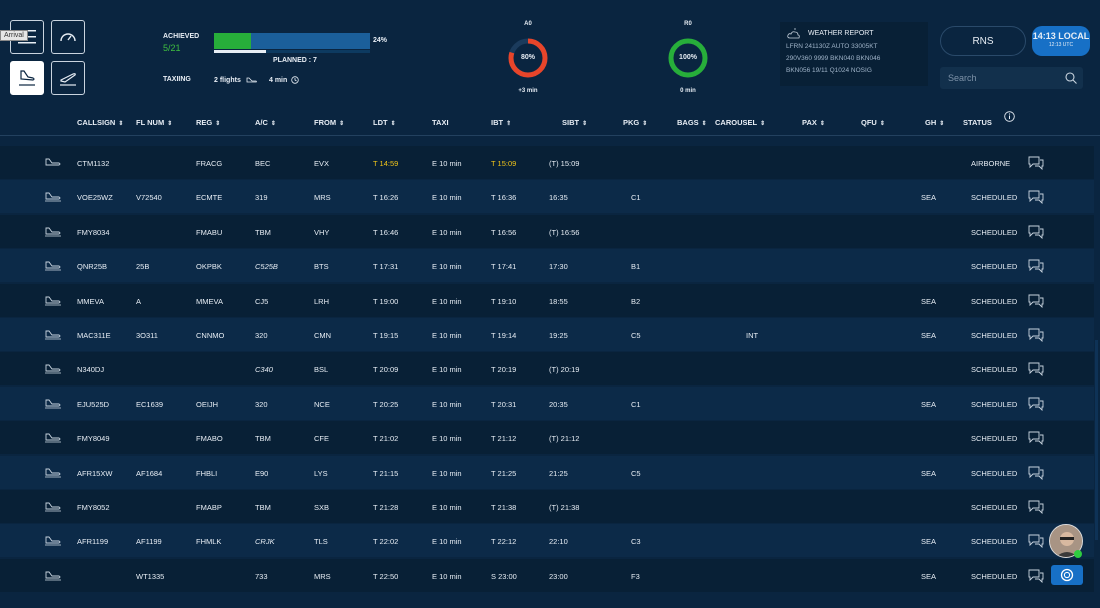 Image resolution: width=1100 pixels, height=608 pixels. What do you see at coordinates (873, 122) in the screenshot?
I see `column-header-qfu: QFU ⇕` at bounding box center [873, 122].